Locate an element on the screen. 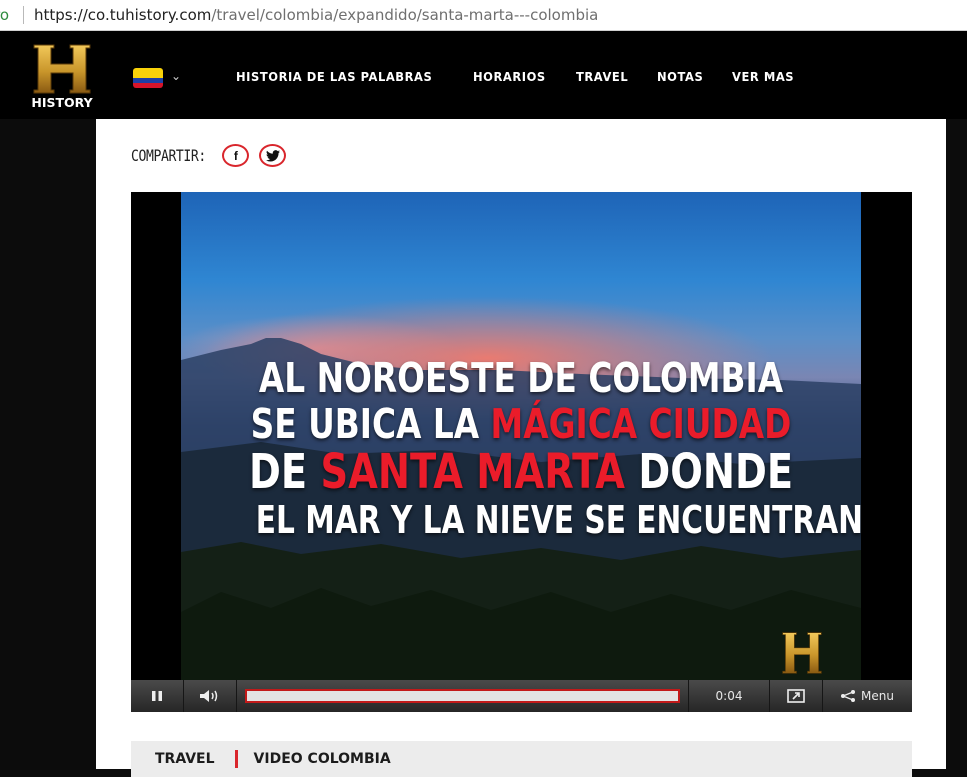 The width and height of the screenshot is (967, 777). logo-text: HISTORY is located at coordinates (62, 102).